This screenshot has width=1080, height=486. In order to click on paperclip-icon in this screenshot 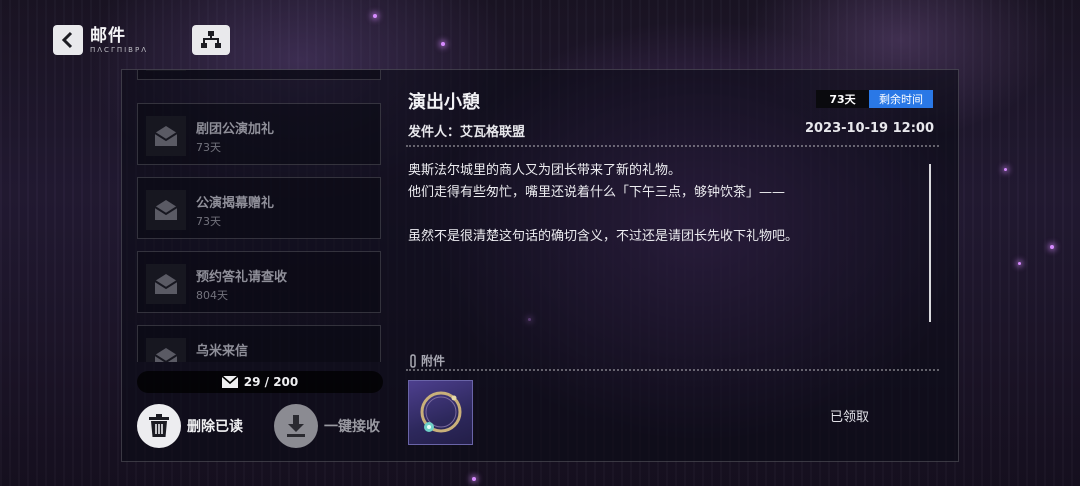, I will do `click(413, 360)`.